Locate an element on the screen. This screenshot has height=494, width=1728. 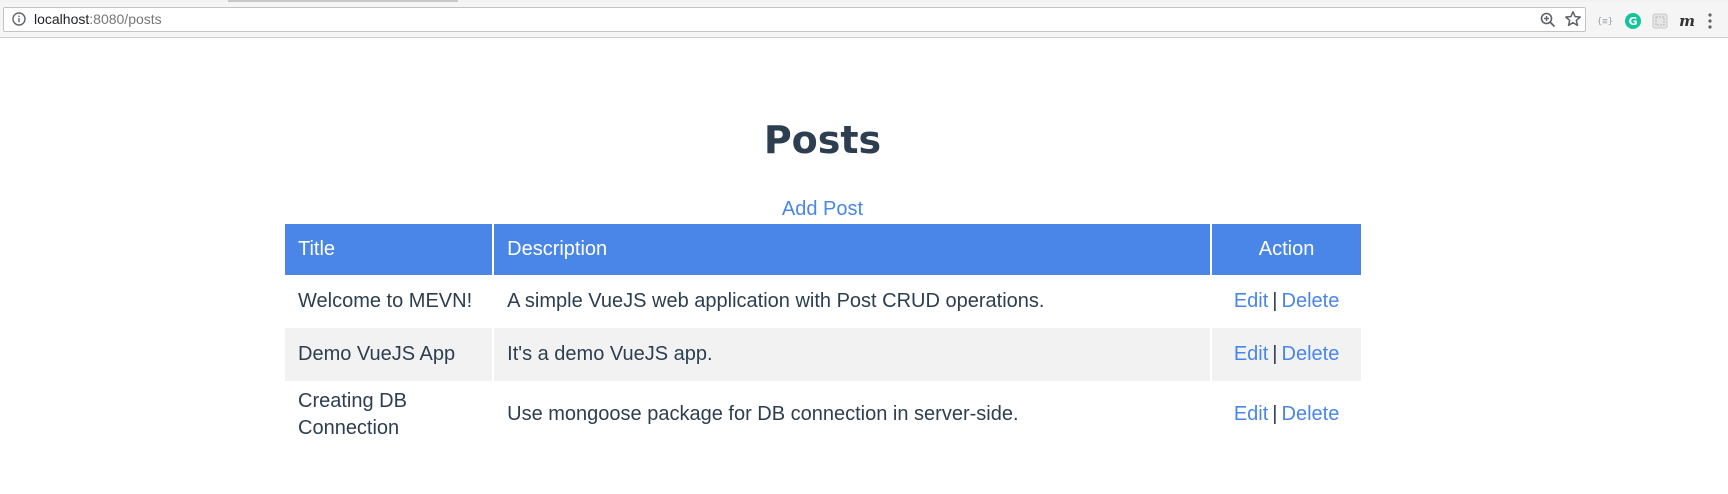
url-text: localhost:8080/posts is located at coordinates (98, 19).